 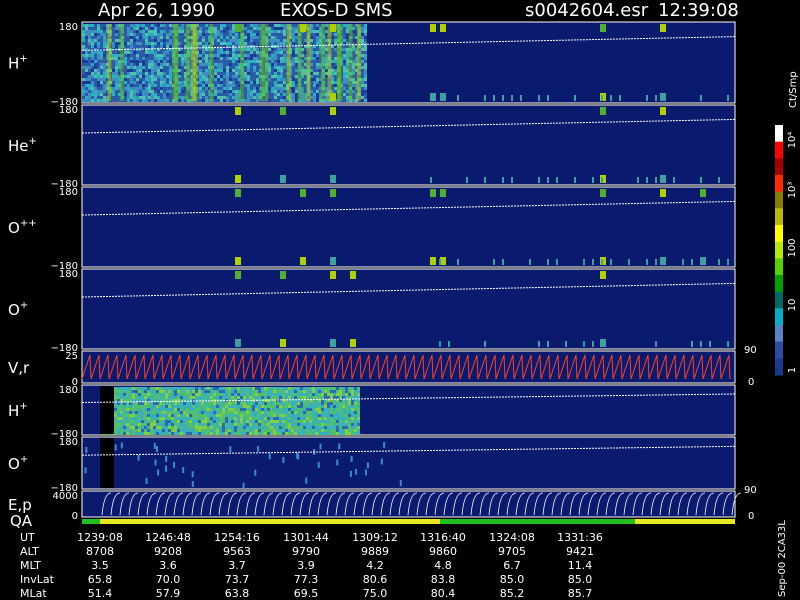 I want to click on cell: 80.6, so click(x=375, y=579).